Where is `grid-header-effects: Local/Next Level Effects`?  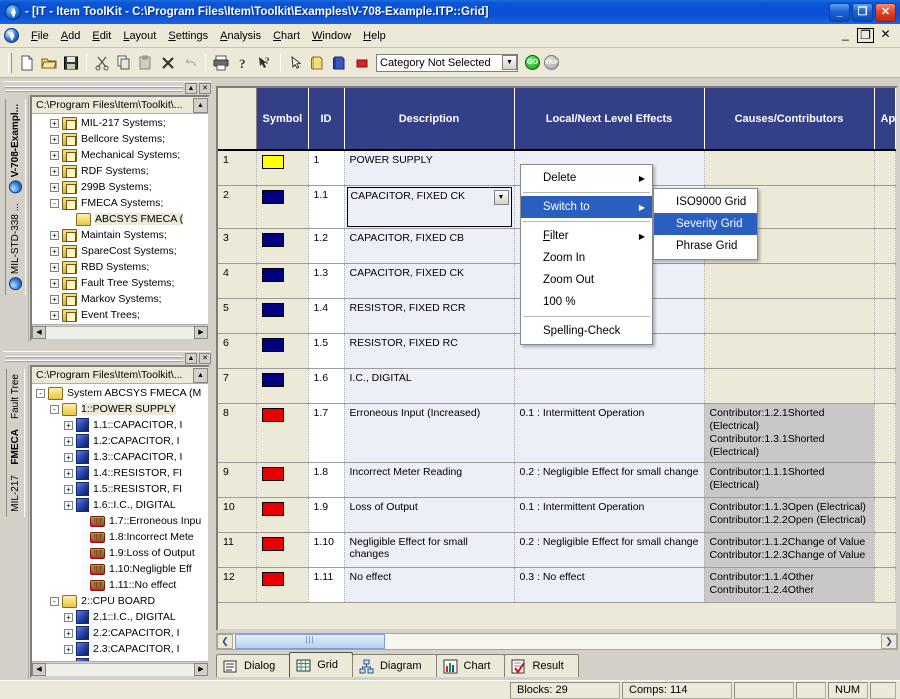
grid-header-effects: Local/Next Level Effects is located at coordinates (609, 119).